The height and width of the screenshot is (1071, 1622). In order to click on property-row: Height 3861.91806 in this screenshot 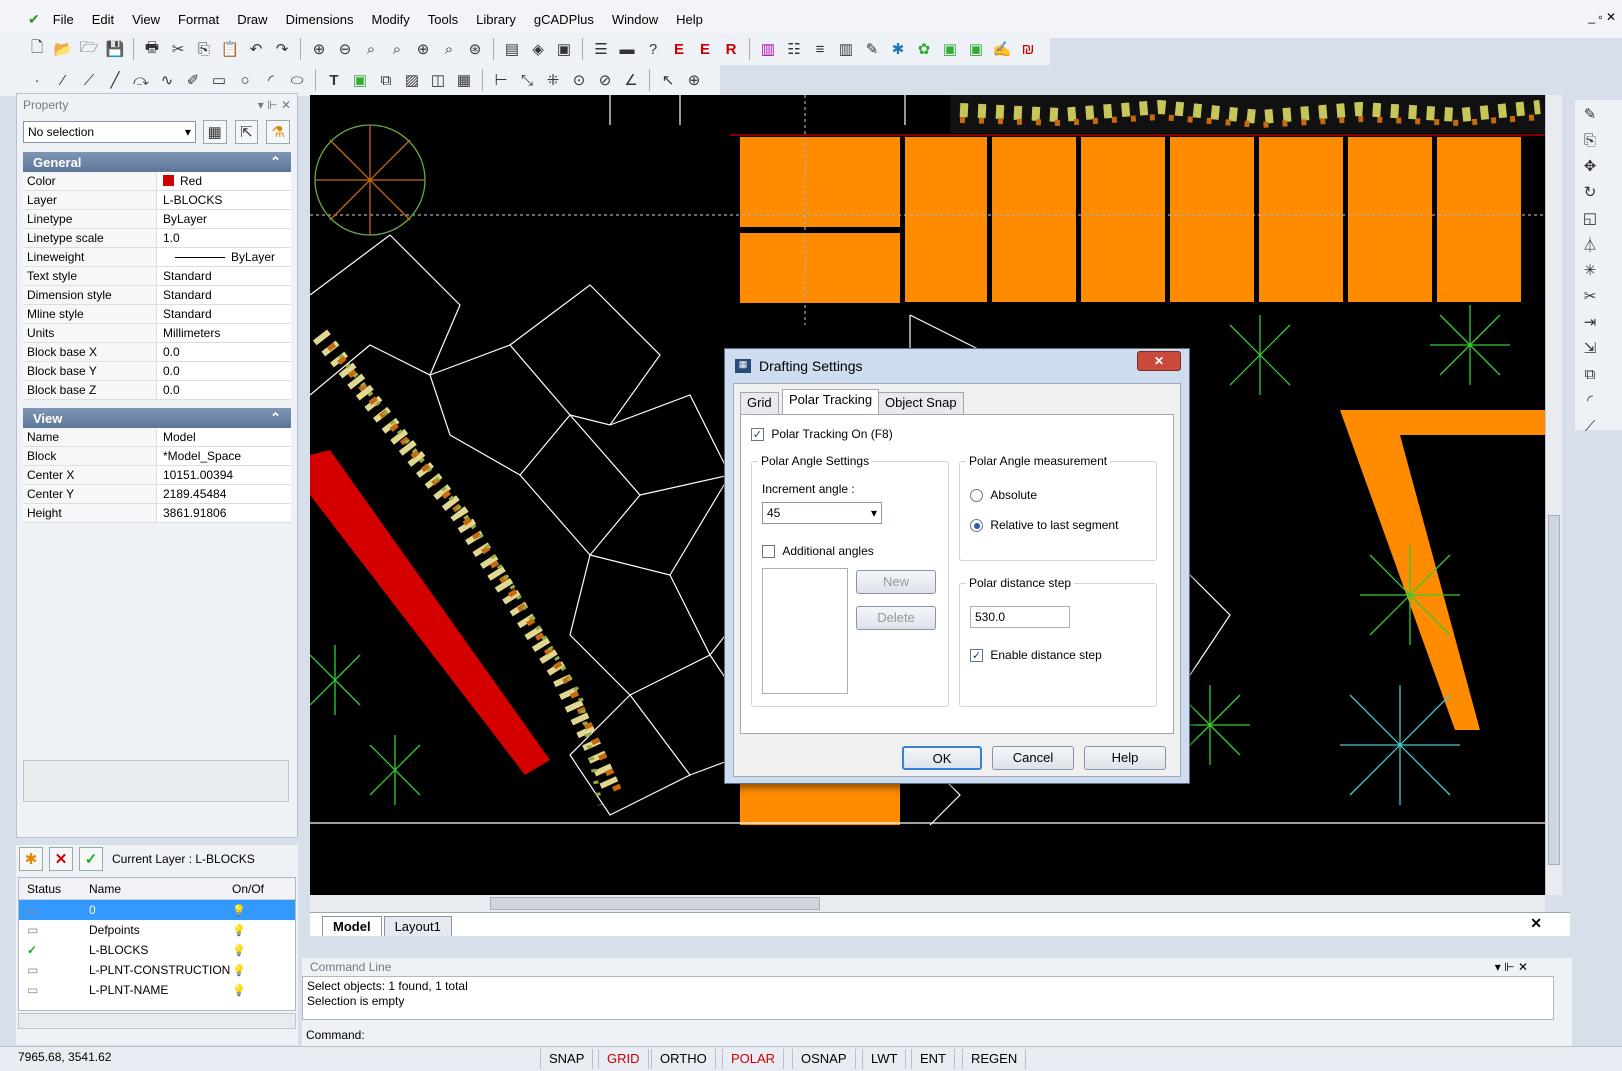, I will do `click(157, 513)`.